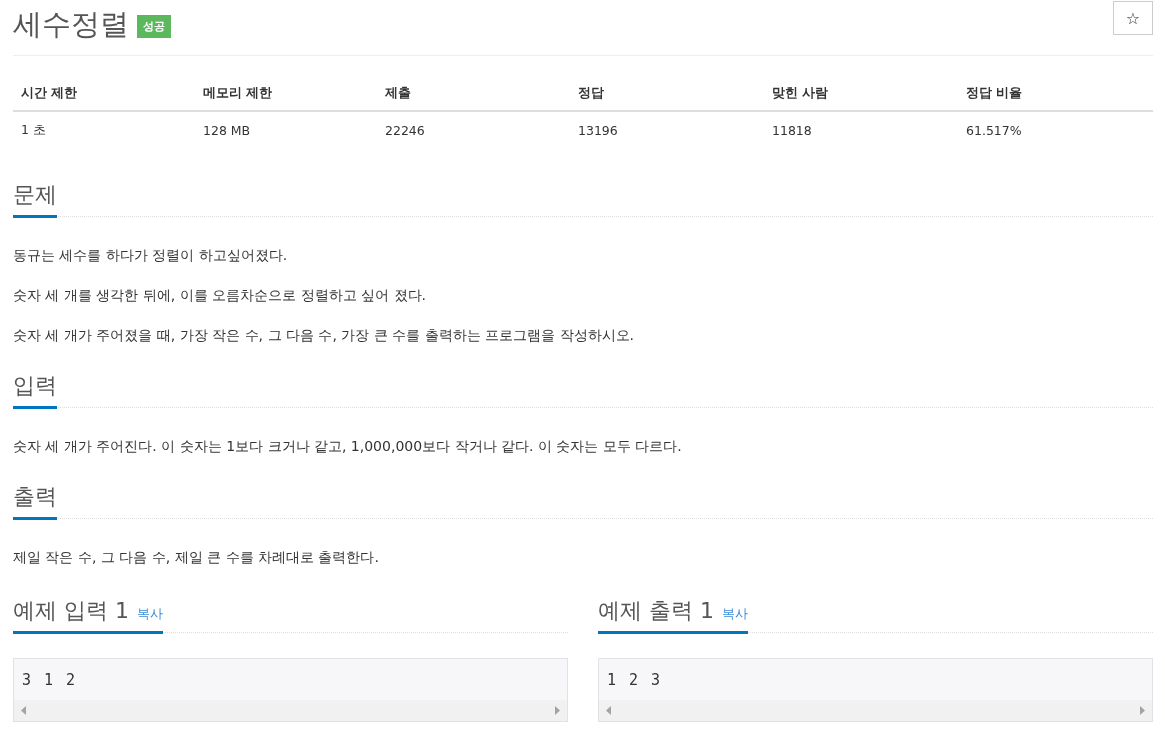  I want to click on table-header-cell: 정답 비율, so click(1055, 94).